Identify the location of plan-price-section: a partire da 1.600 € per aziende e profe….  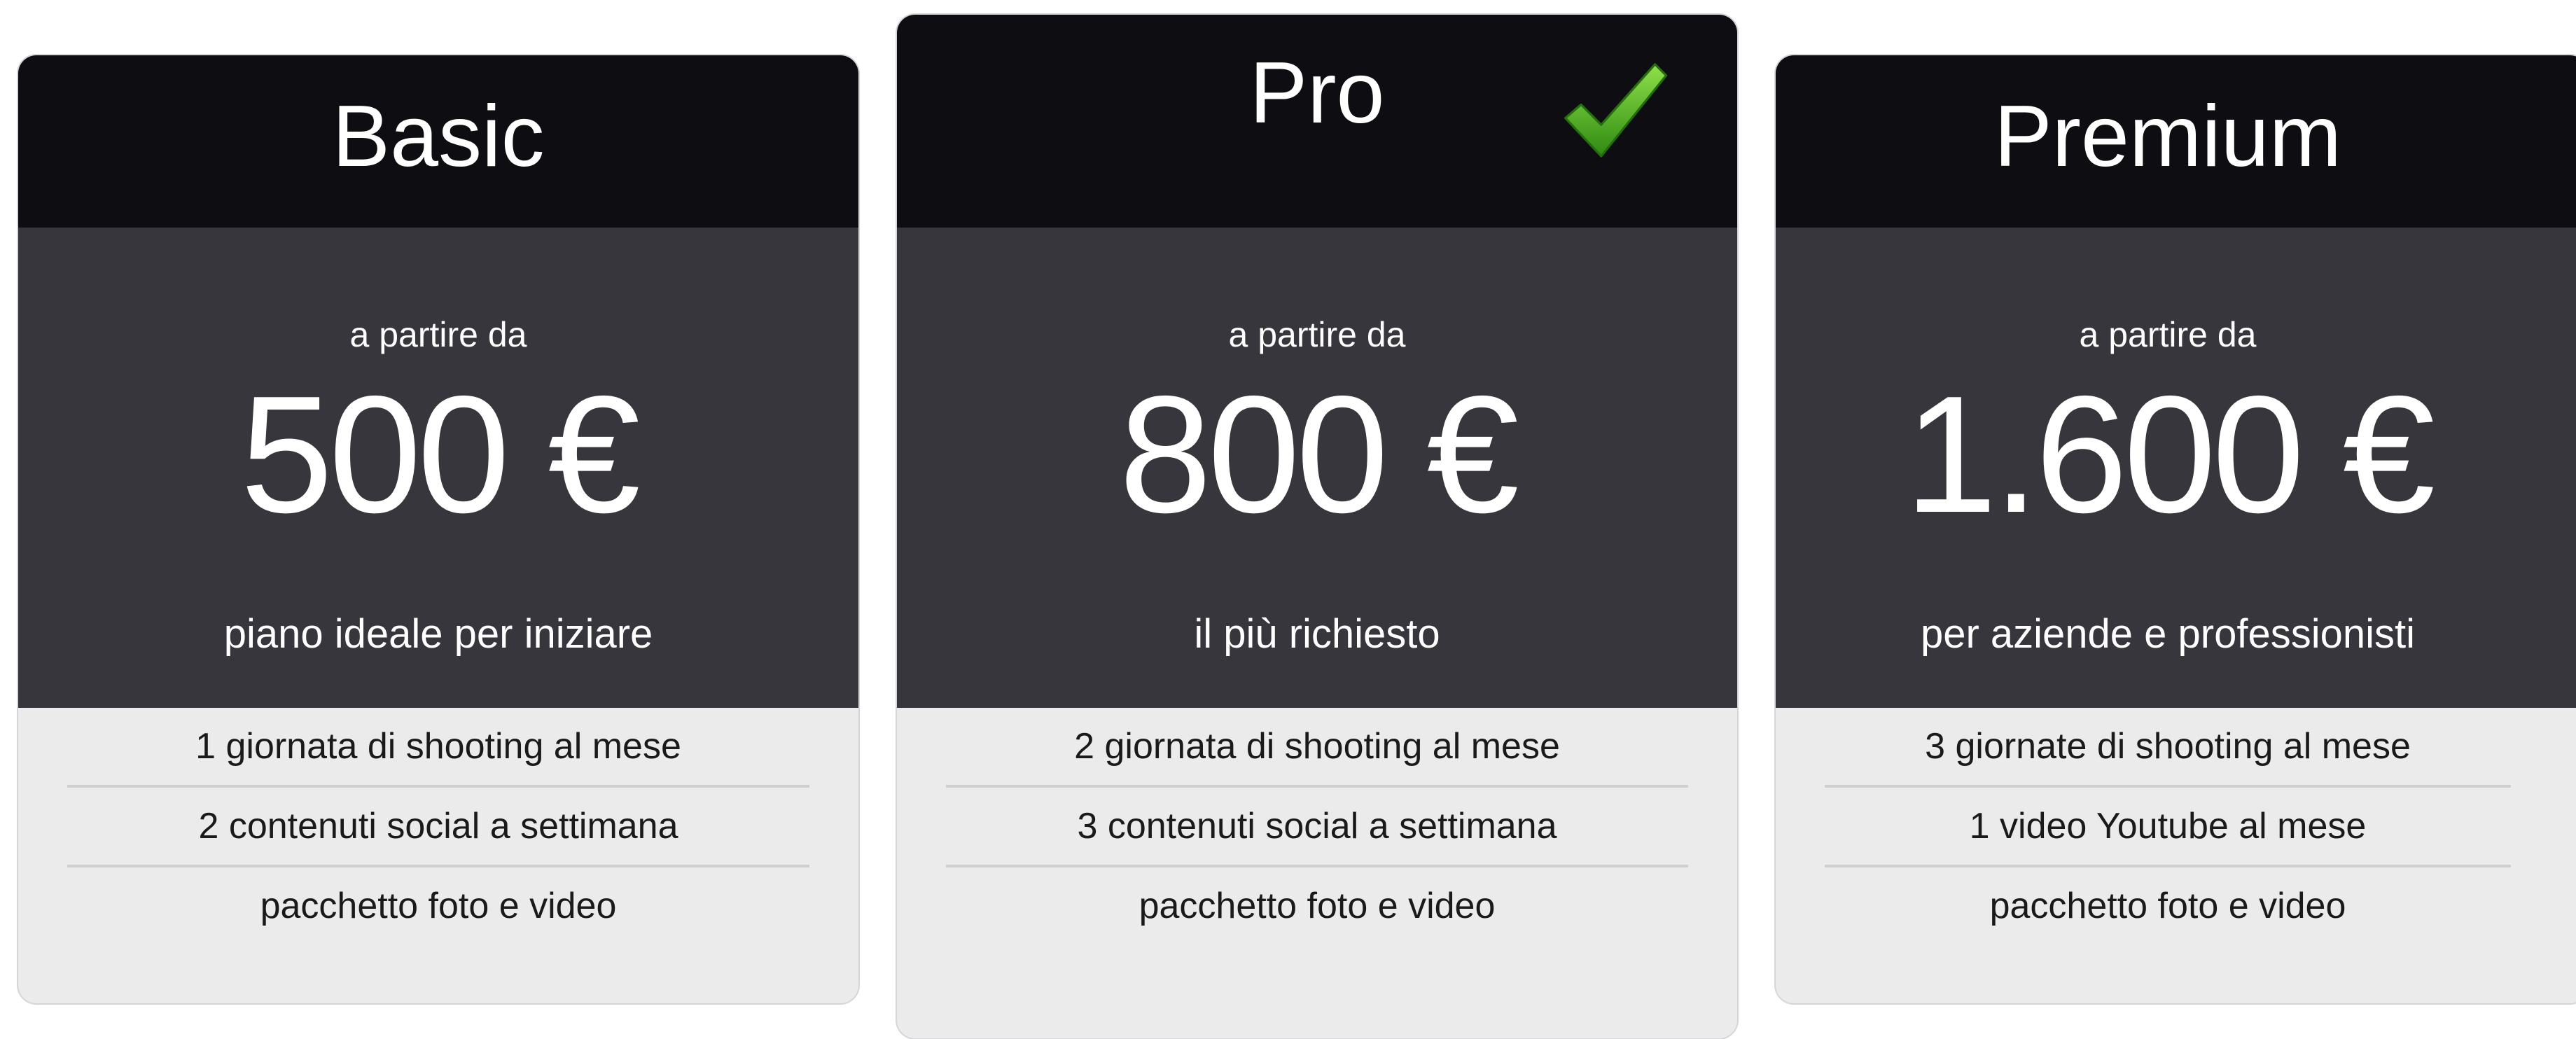
(2176, 468).